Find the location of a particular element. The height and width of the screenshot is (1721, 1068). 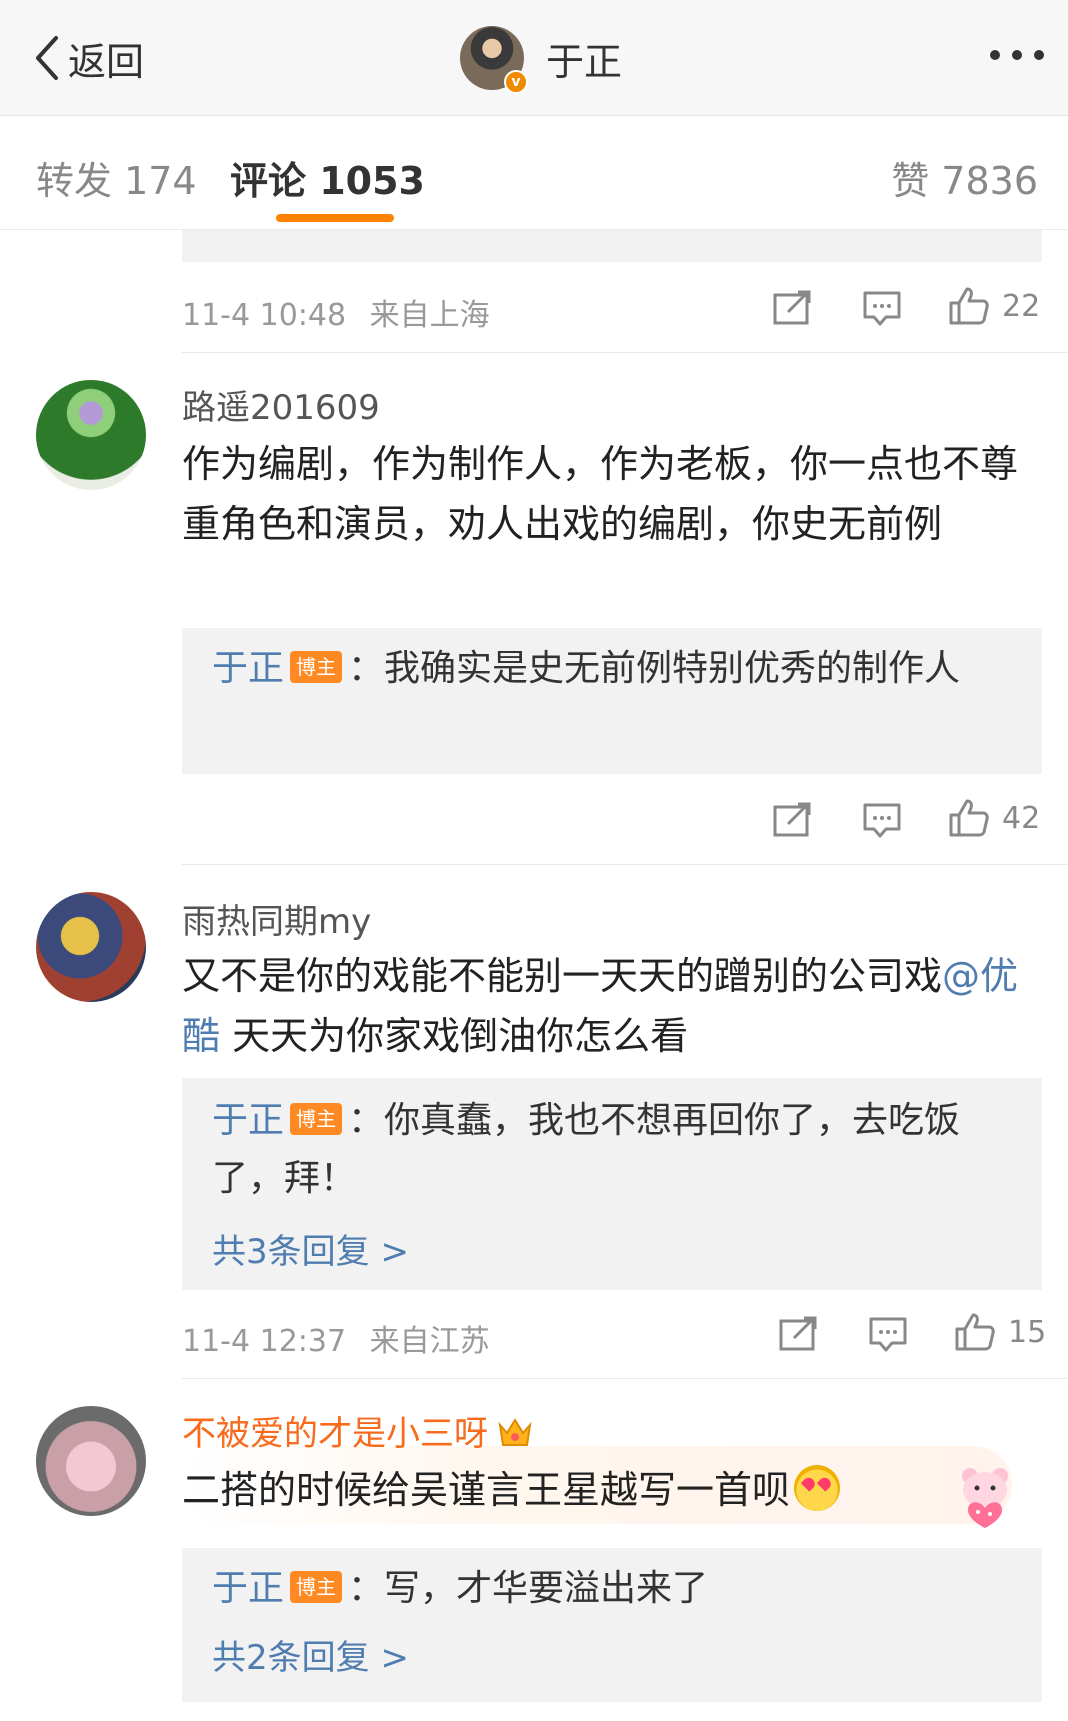

comment-source: 来自江苏 is located at coordinates (429, 1341).